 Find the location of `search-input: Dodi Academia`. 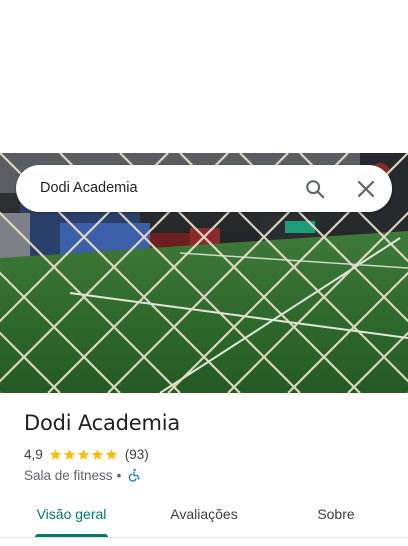

search-input: Dodi Academia is located at coordinates (89, 188).